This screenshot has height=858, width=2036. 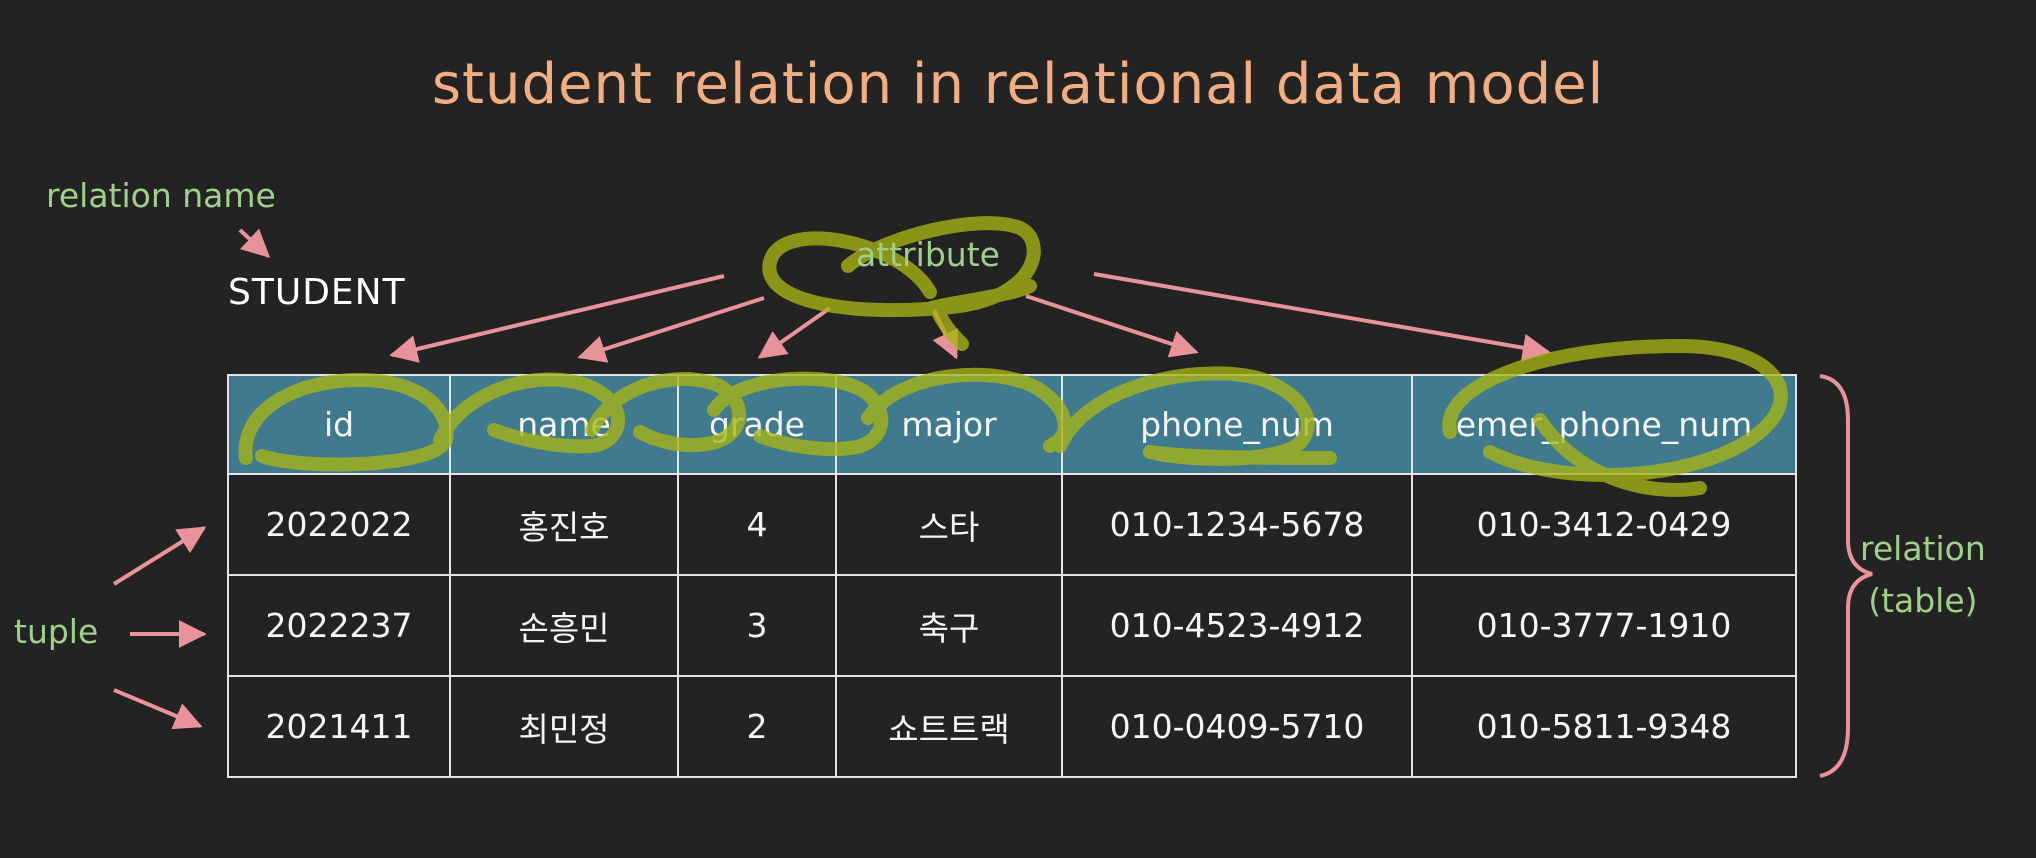 I want to click on table-cell: 스타, so click(x=949, y=524).